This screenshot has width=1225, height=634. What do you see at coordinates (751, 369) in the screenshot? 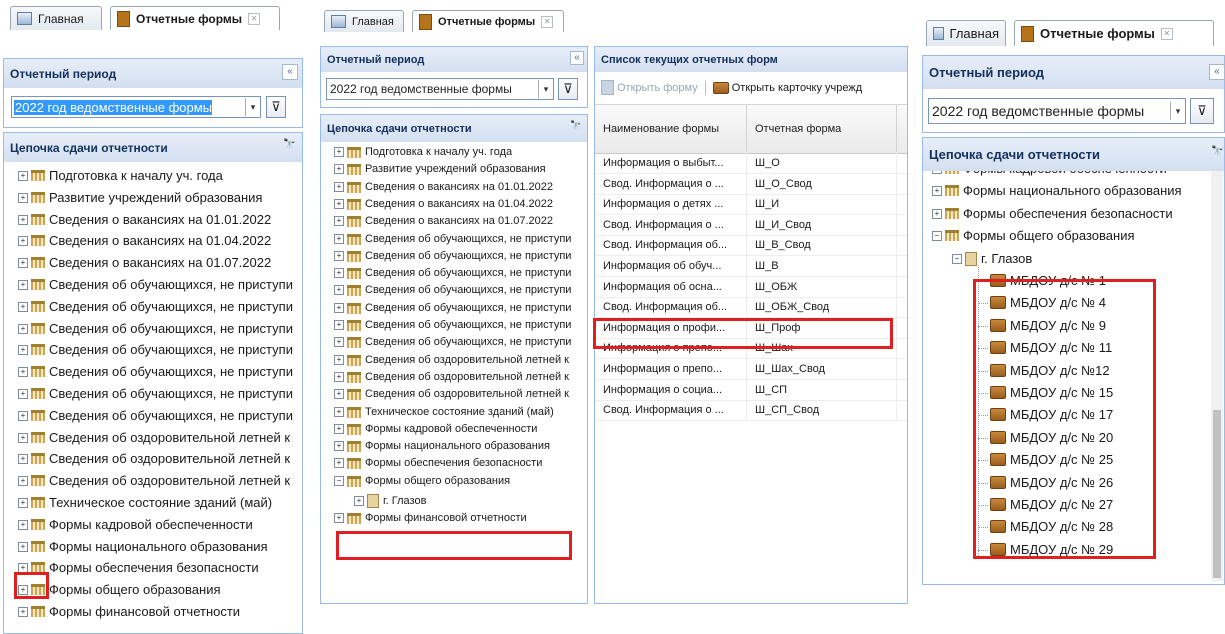
I see `table-row: Информация о препо... Ш_Шах_Свод` at bounding box center [751, 369].